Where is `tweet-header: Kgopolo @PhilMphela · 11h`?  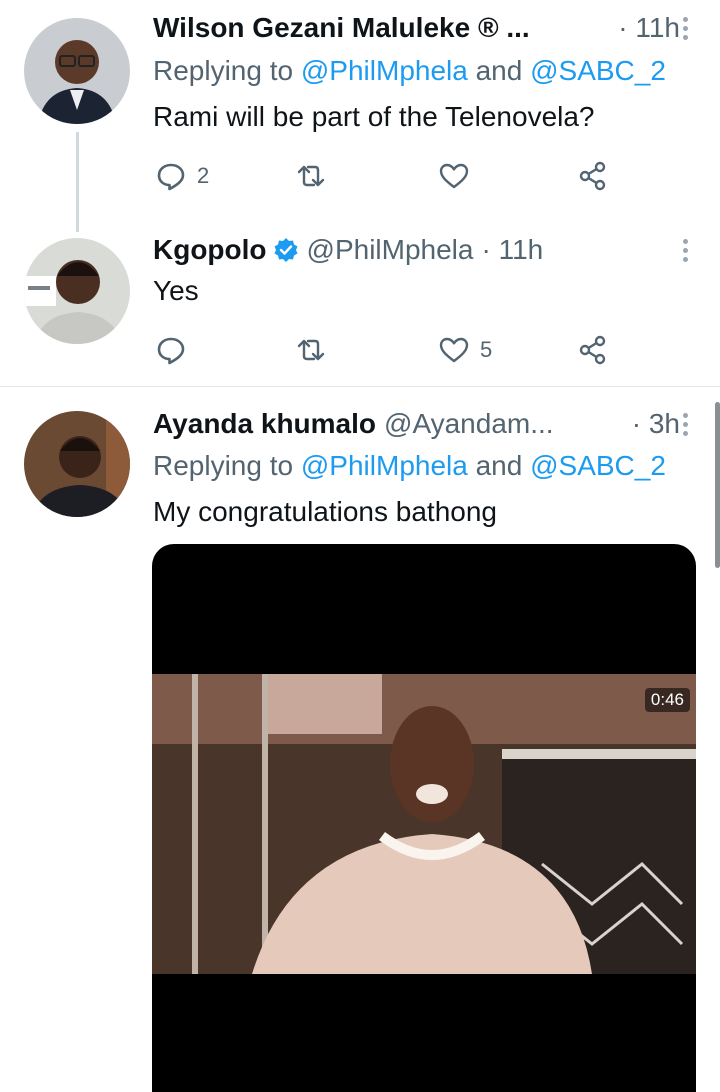
tweet-header: Kgopolo @PhilMphela · 11h is located at coordinates (422, 250).